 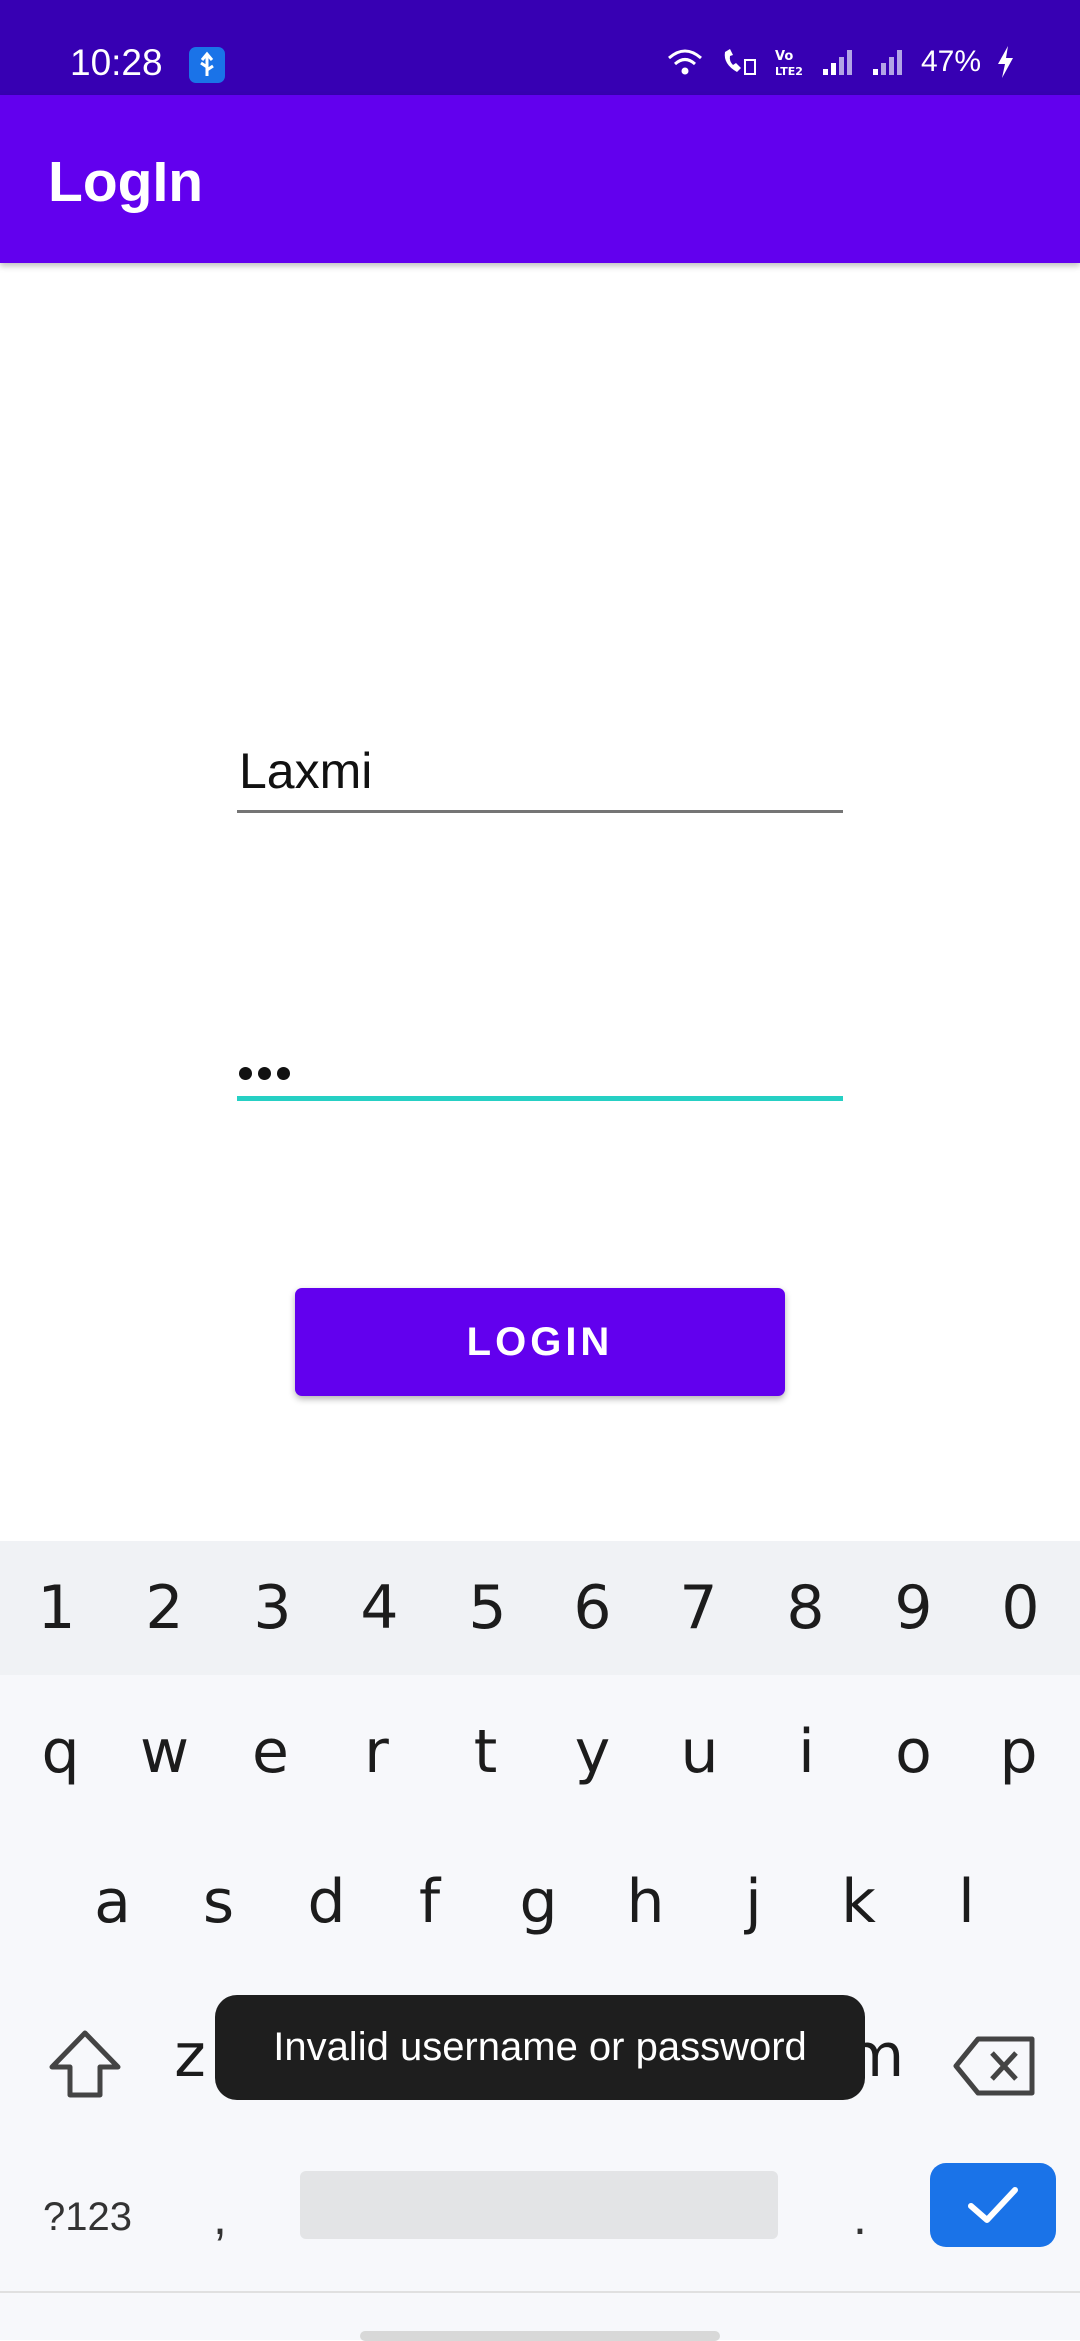 I want to click on check-icon, so click(x=993, y=2205).